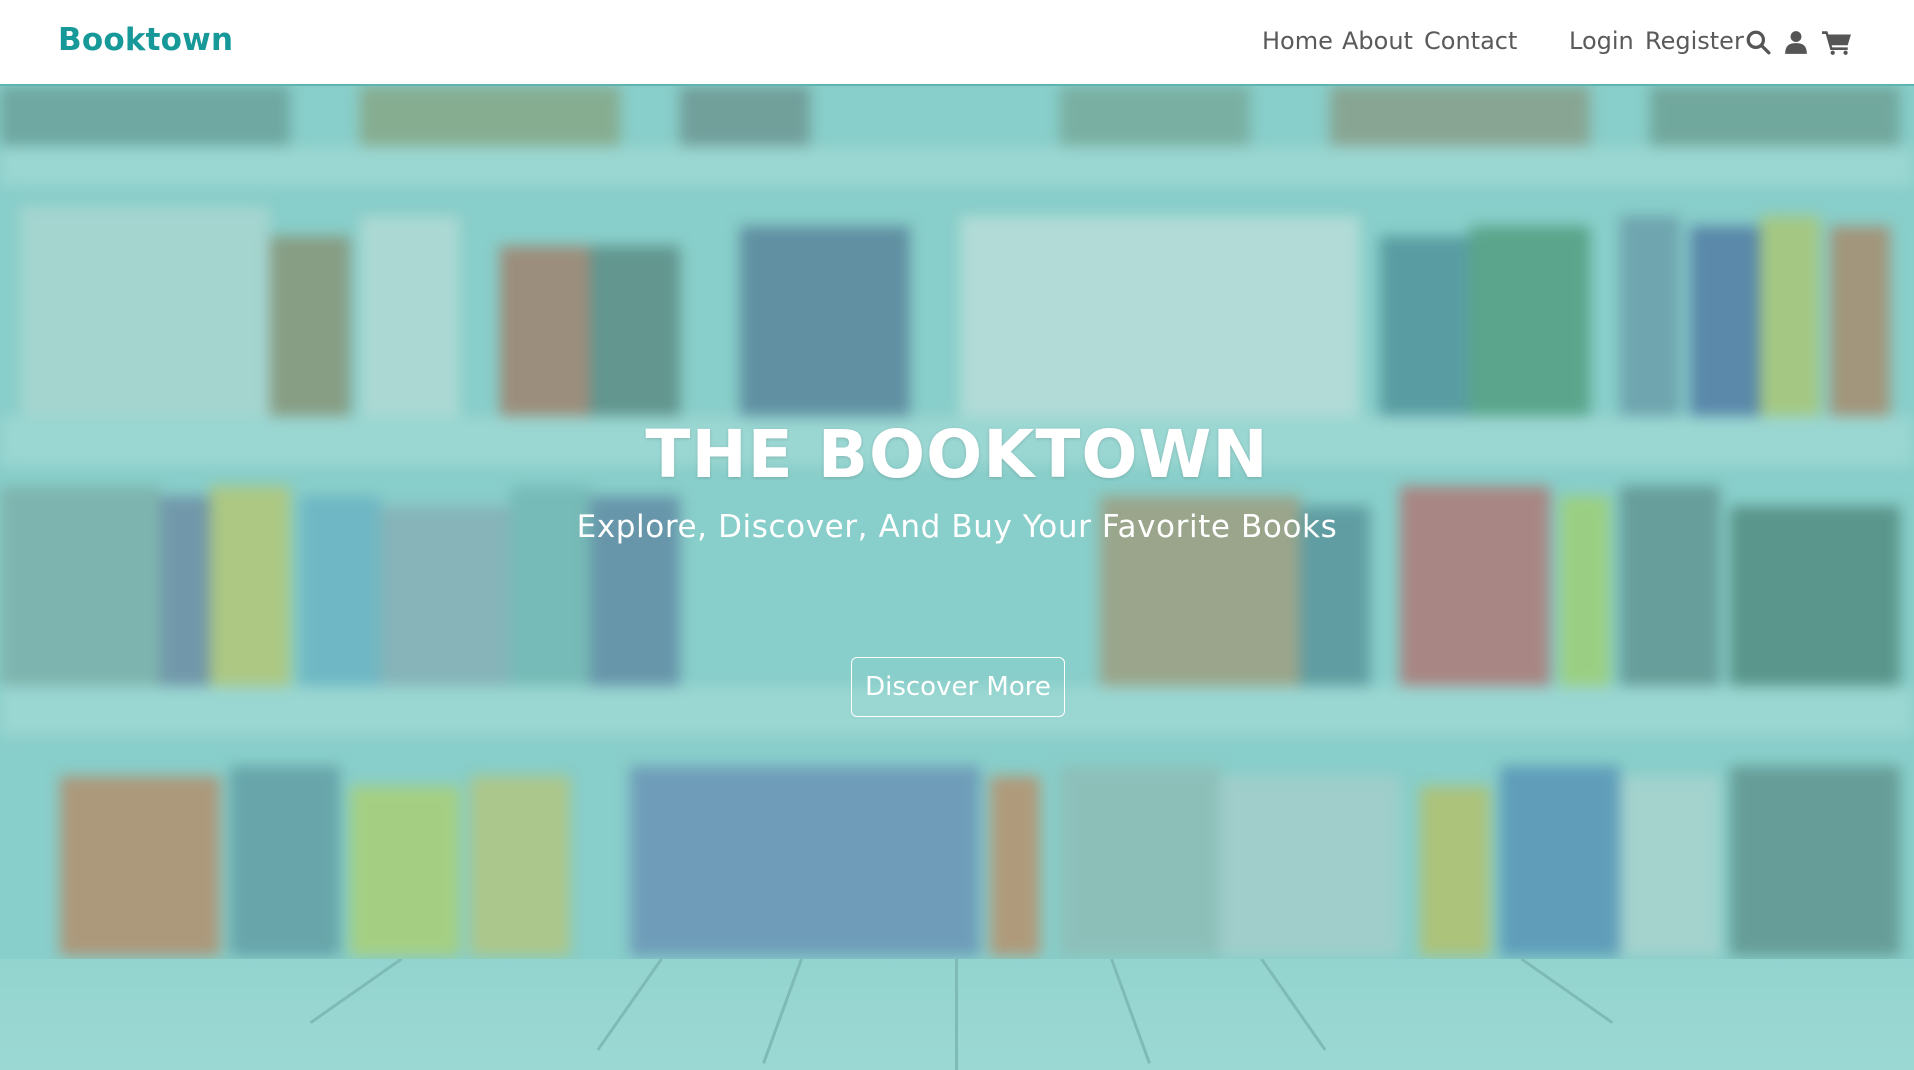 The image size is (1914, 1070). I want to click on nav-link-login: Login, so click(1601, 41).